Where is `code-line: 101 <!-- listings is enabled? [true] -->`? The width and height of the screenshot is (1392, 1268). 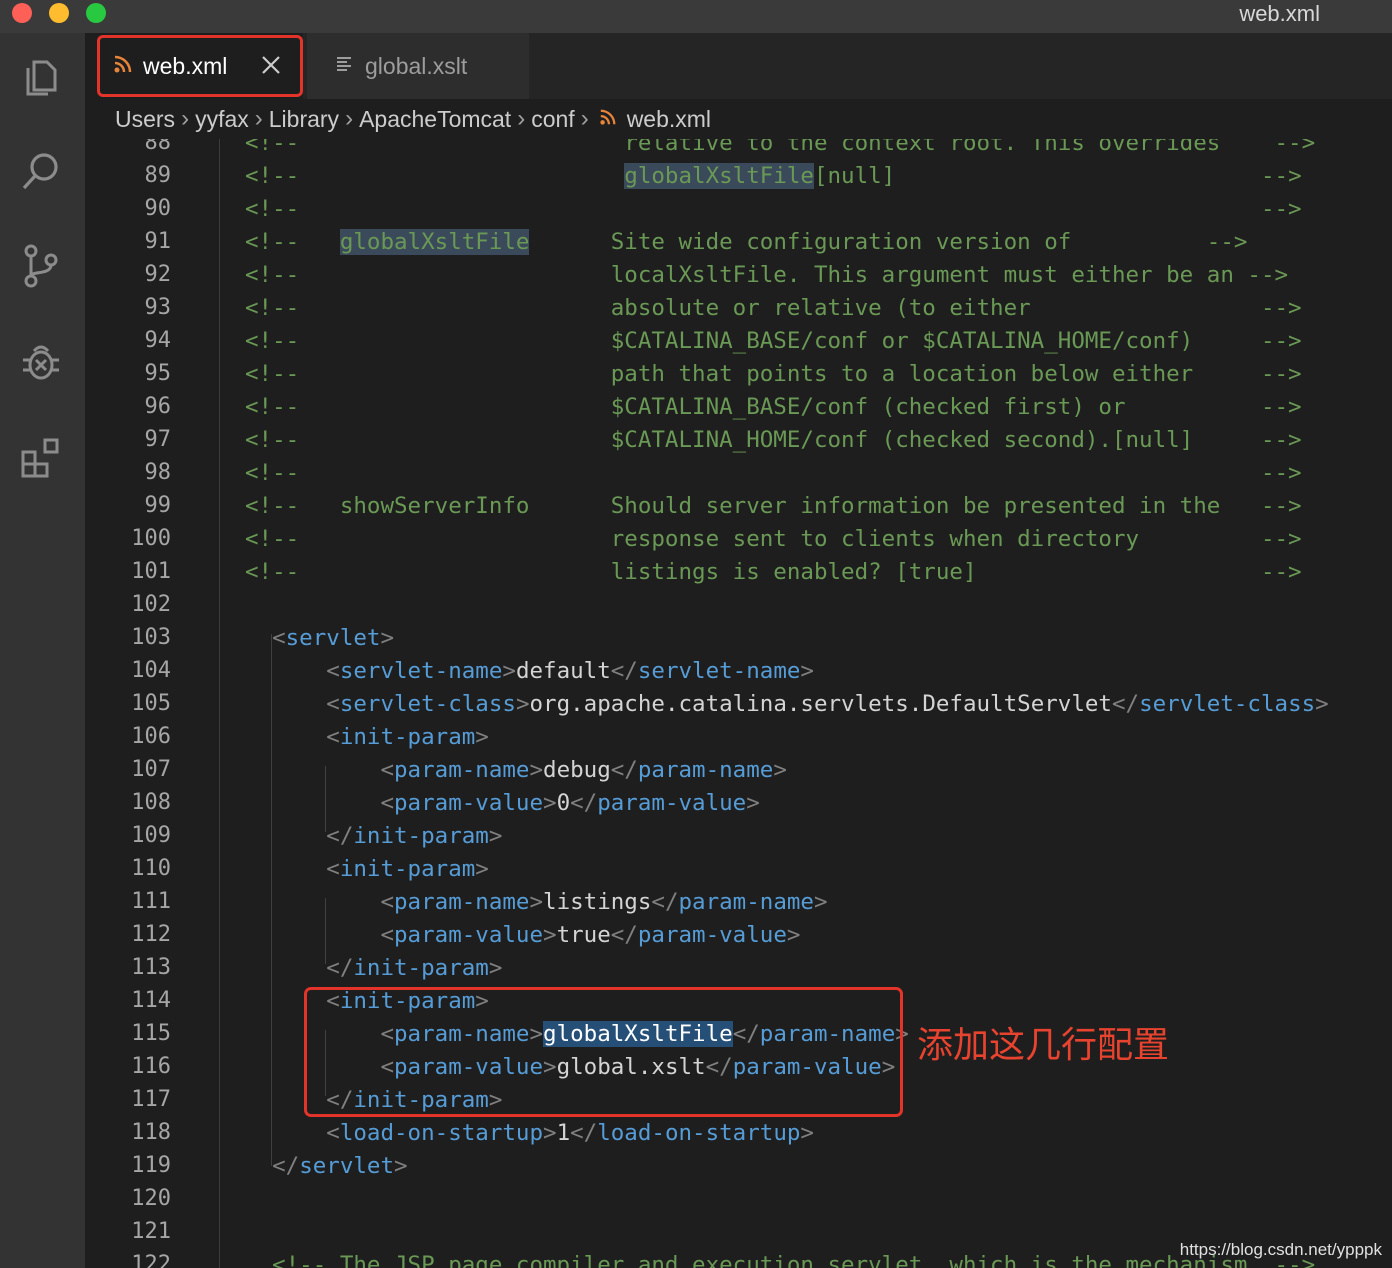 code-line: 101 <!-- listings is enabled? [true] --> is located at coordinates (738, 572).